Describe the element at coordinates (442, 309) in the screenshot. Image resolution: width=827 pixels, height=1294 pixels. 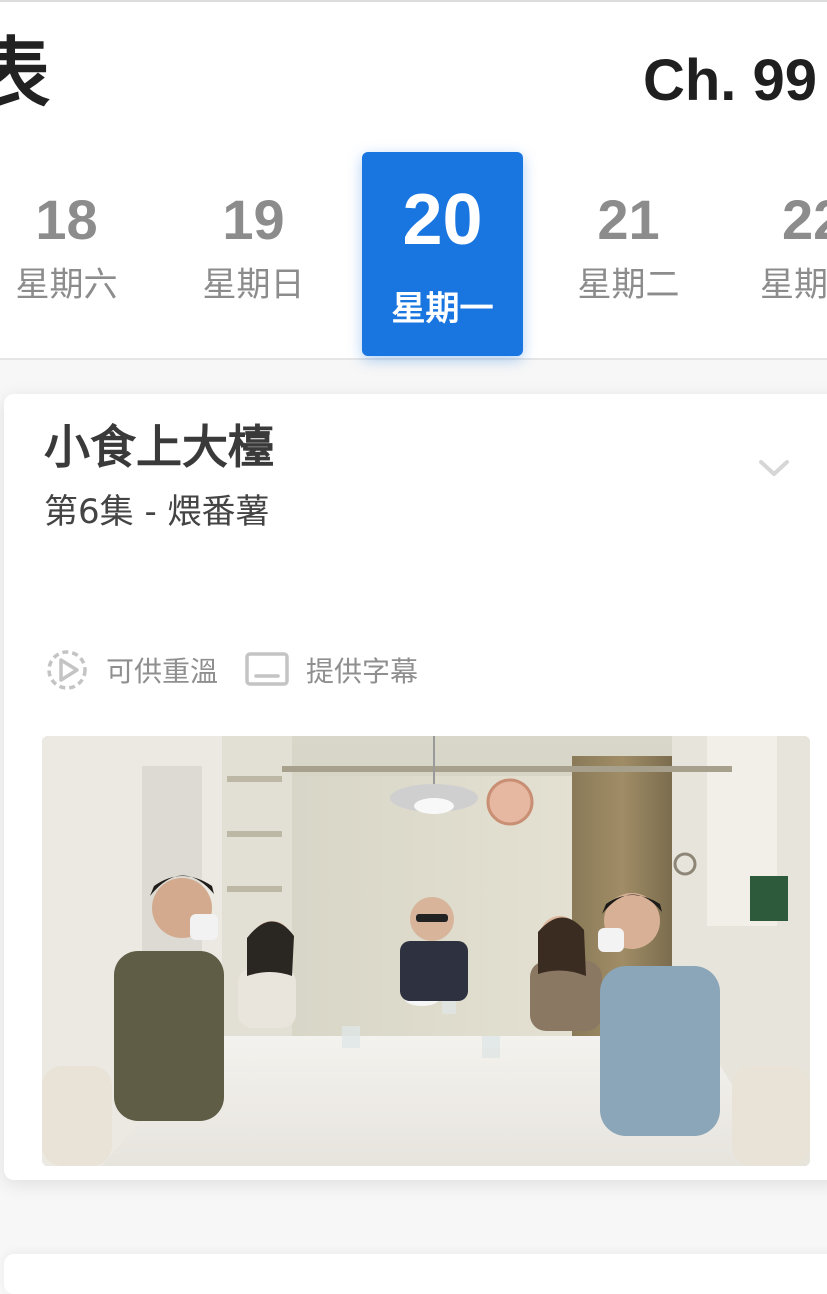
I see `date-tab-weekday: 星期一` at that location.